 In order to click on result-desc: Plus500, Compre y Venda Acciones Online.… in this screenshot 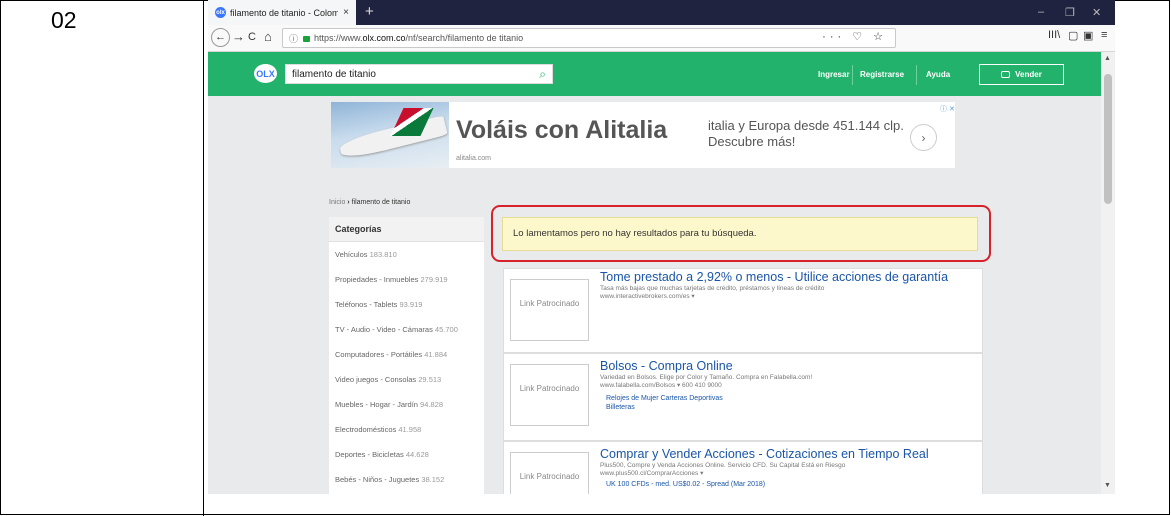, I will do `click(723, 469)`.